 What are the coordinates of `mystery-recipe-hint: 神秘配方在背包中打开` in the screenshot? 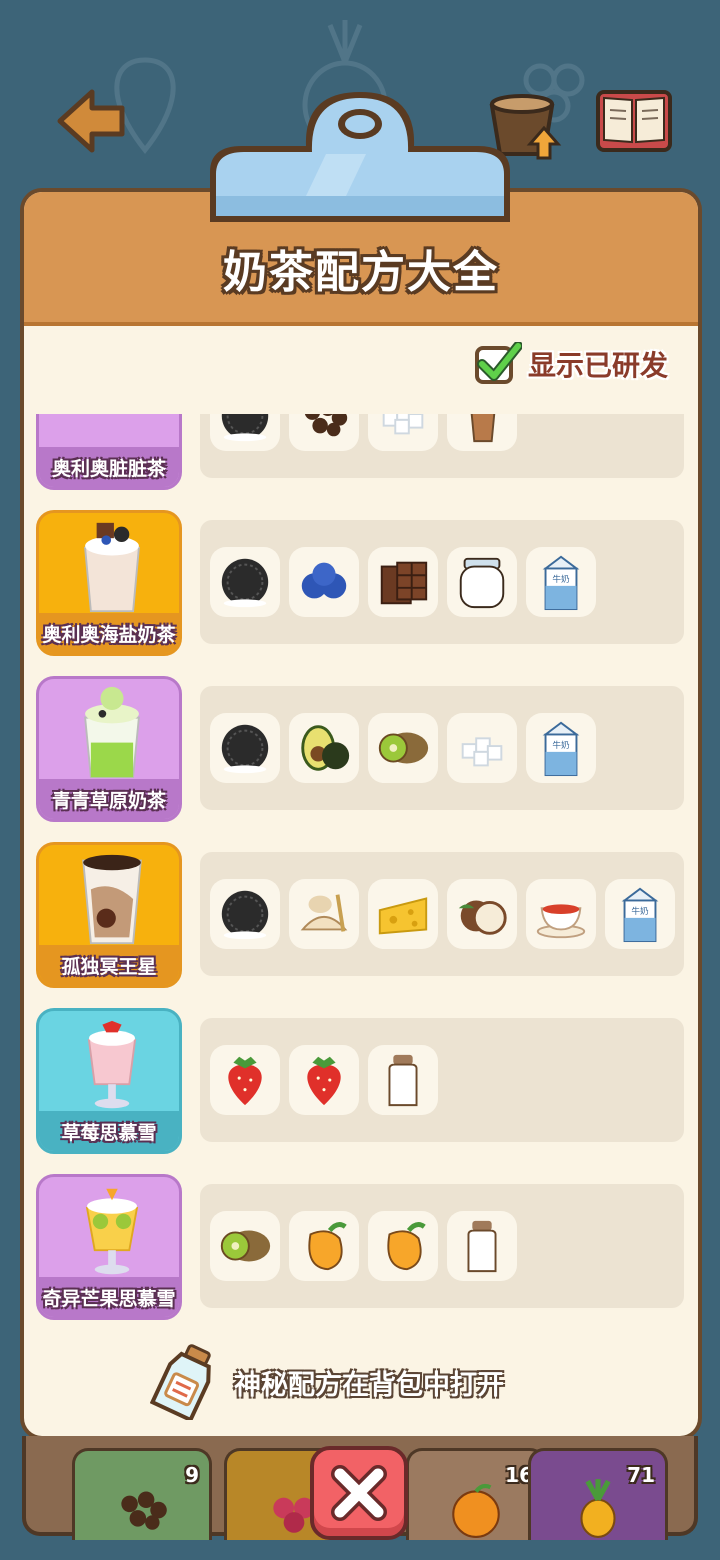 It's located at (327, 1382).